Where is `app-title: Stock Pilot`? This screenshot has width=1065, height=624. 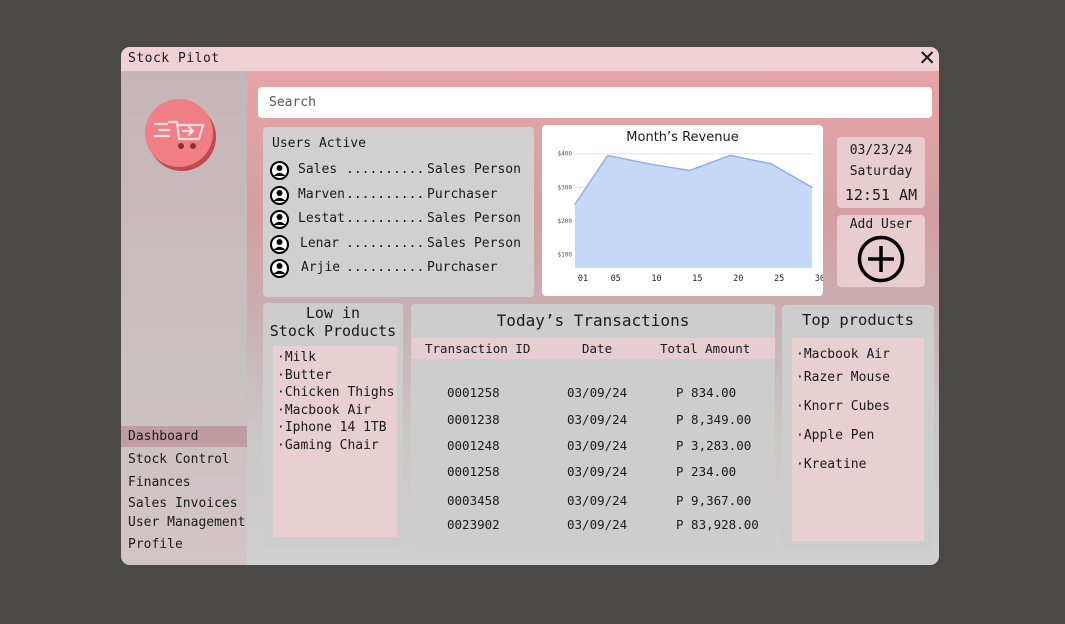 app-title: Stock Pilot is located at coordinates (174, 58).